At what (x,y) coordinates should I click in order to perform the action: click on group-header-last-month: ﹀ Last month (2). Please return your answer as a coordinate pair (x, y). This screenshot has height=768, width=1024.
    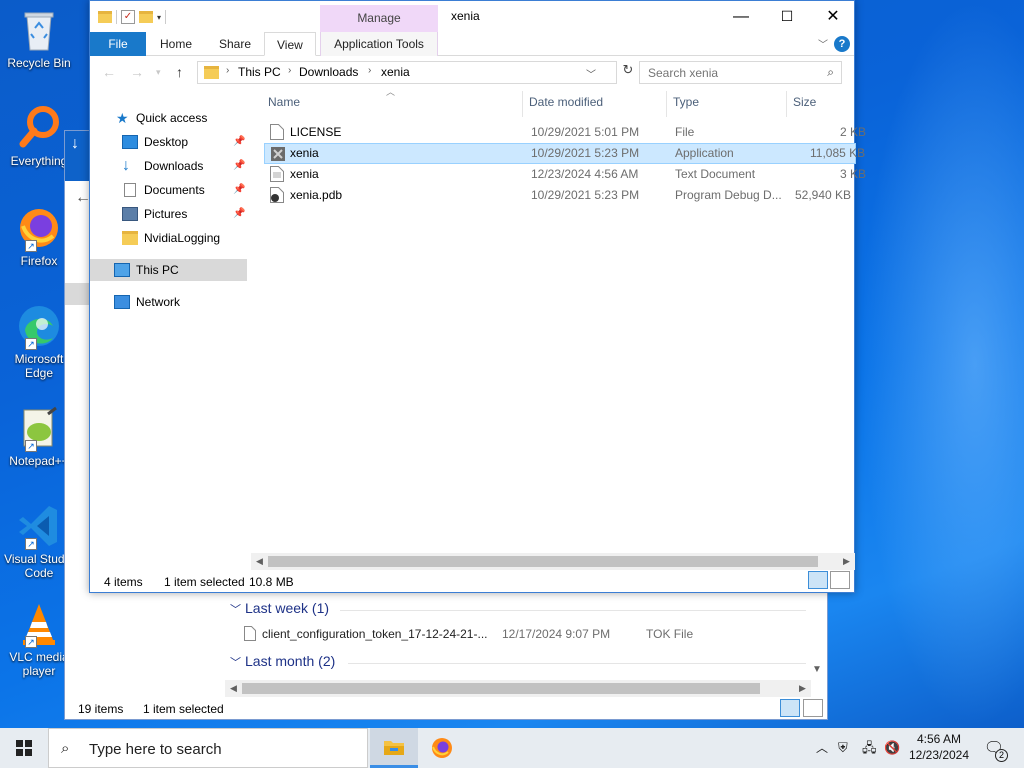
    Looking at the image, I should click on (282, 661).